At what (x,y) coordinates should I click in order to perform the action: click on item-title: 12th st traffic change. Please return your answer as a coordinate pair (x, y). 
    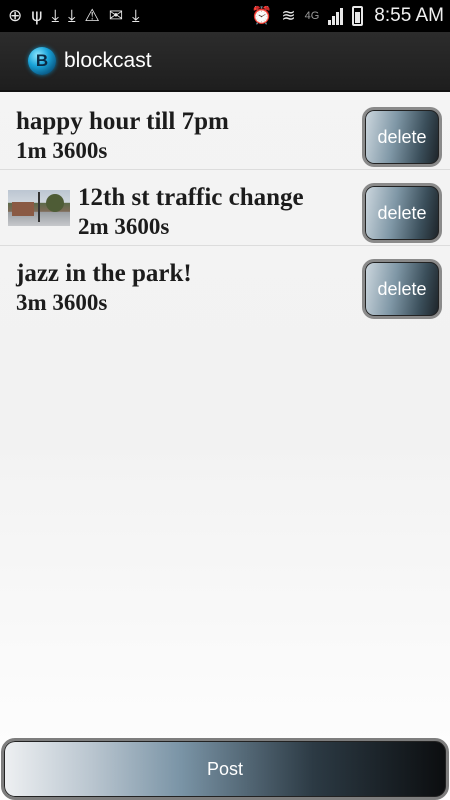
    Looking at the image, I should click on (191, 197).